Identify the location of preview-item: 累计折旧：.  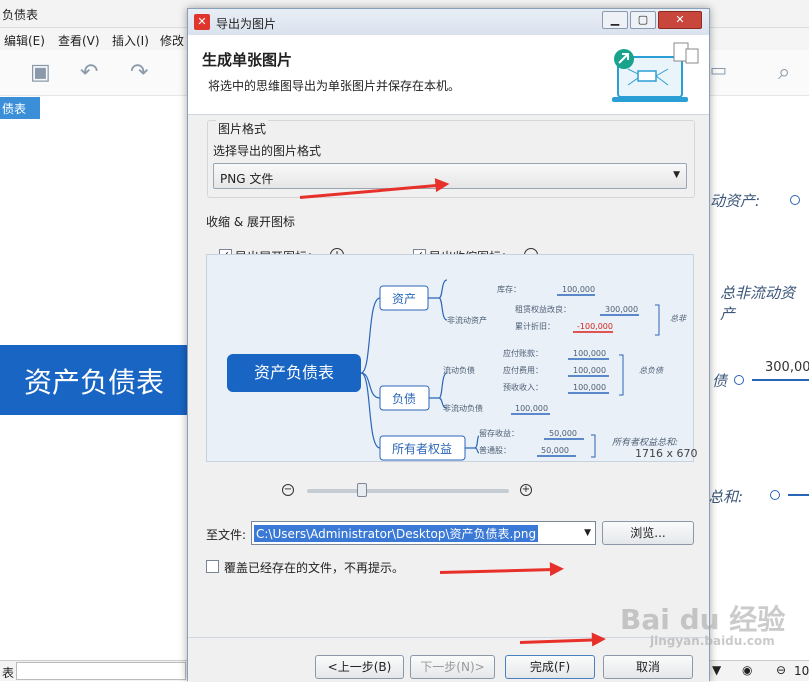
(535, 326).